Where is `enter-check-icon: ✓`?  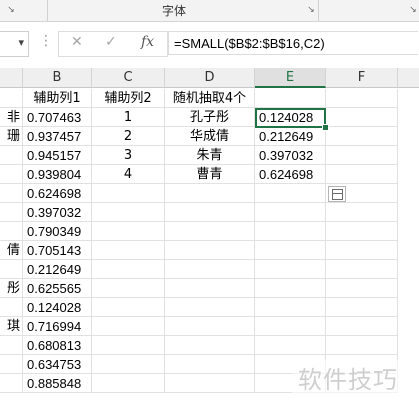
enter-check-icon: ✓ is located at coordinates (111, 42).